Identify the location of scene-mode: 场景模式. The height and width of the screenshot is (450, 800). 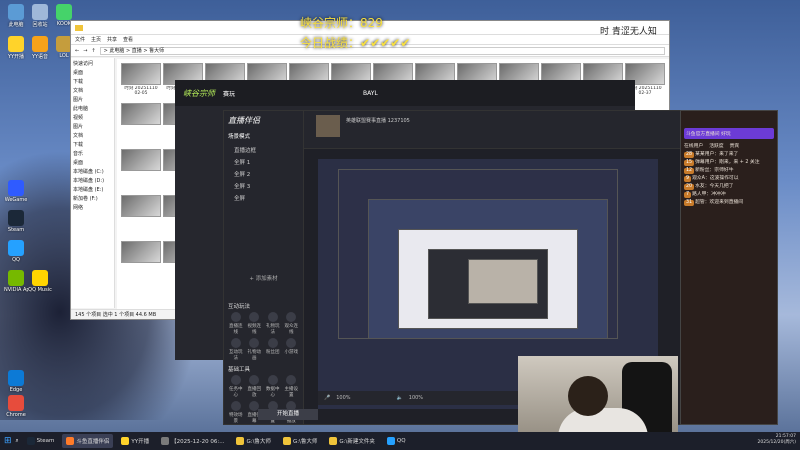
(263, 136).